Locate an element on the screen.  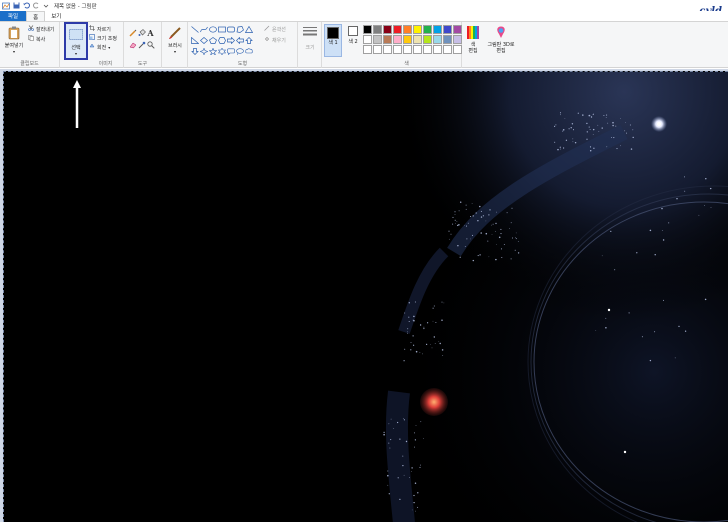
size-button: 크기 is located at coordinates (310, 38).